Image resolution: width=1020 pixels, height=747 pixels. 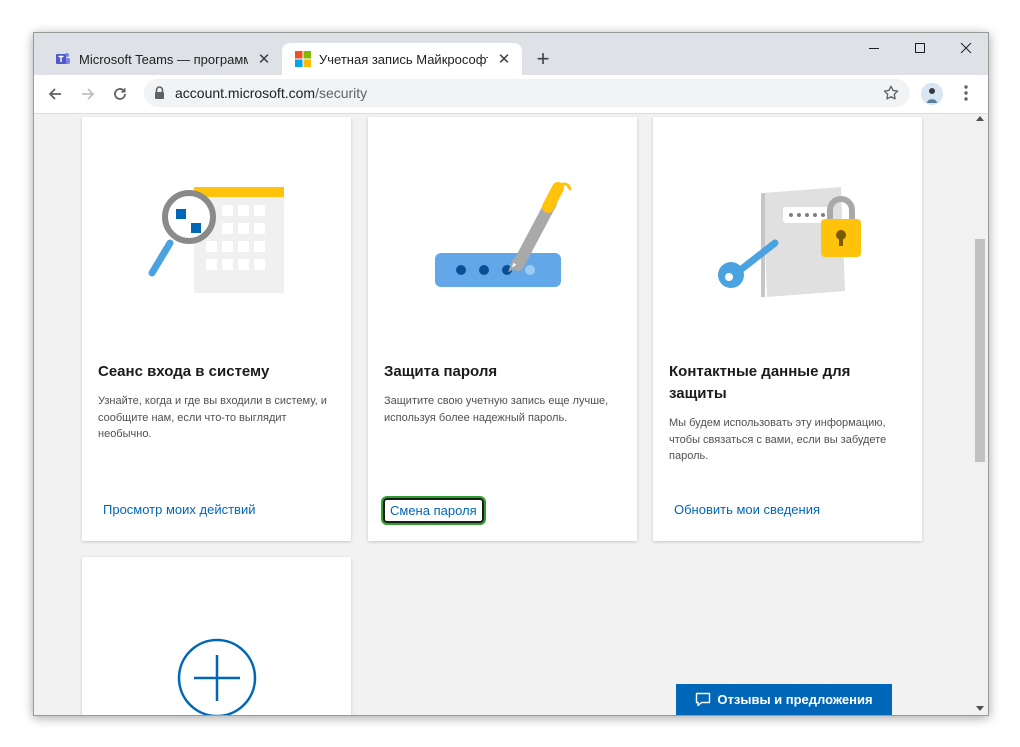 What do you see at coordinates (184, 371) in the screenshot?
I see `card-title: Сеанс входа в систему` at bounding box center [184, 371].